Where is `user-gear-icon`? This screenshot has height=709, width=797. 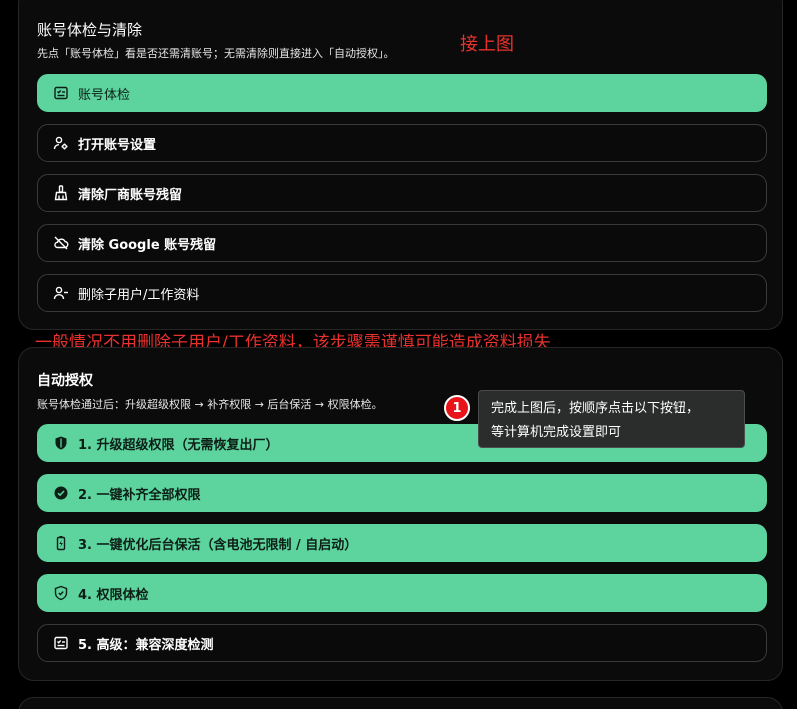
user-gear-icon is located at coordinates (61, 143).